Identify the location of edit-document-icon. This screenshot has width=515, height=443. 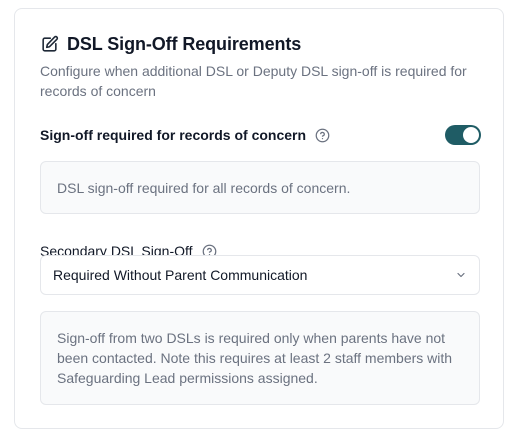
(50, 43).